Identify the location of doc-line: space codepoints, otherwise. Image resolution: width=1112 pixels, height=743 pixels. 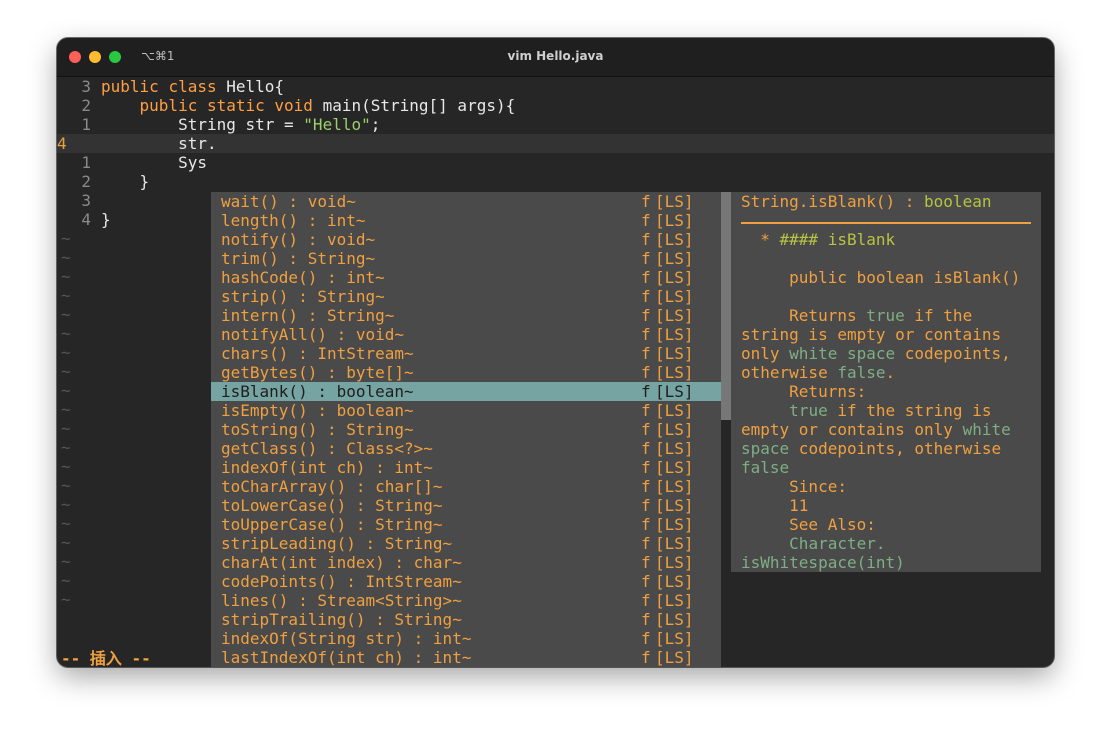
(871, 448).